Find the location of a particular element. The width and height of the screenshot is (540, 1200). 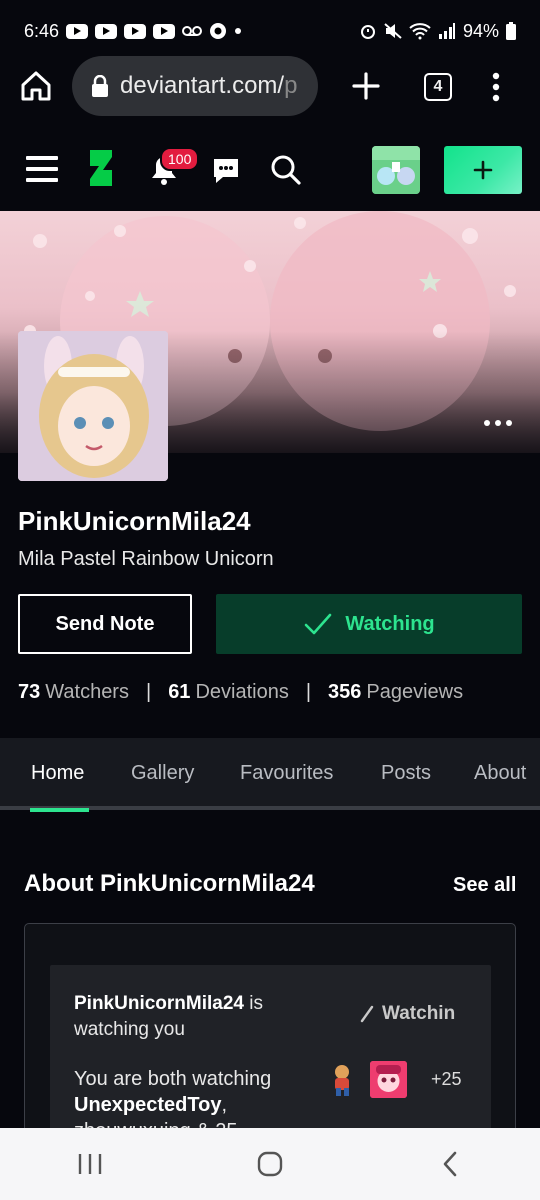

browser-toolbar: deviantart.com/p 4 is located at coordinates (270, 88).